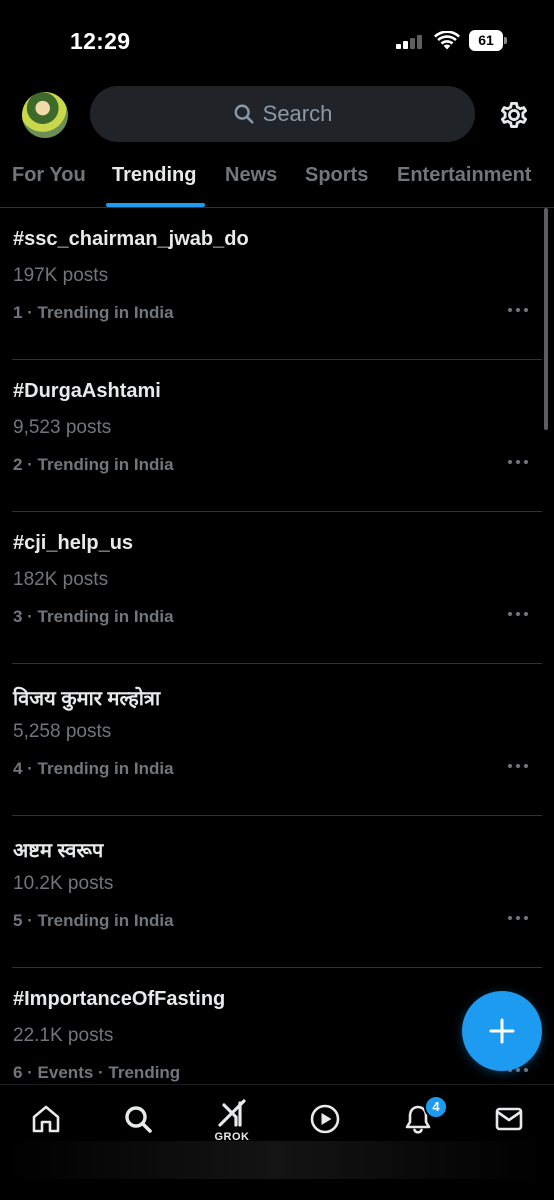  Describe the element at coordinates (131, 239) in the screenshot. I see `trend-name: #ssc_chairman_jwab_do` at that location.